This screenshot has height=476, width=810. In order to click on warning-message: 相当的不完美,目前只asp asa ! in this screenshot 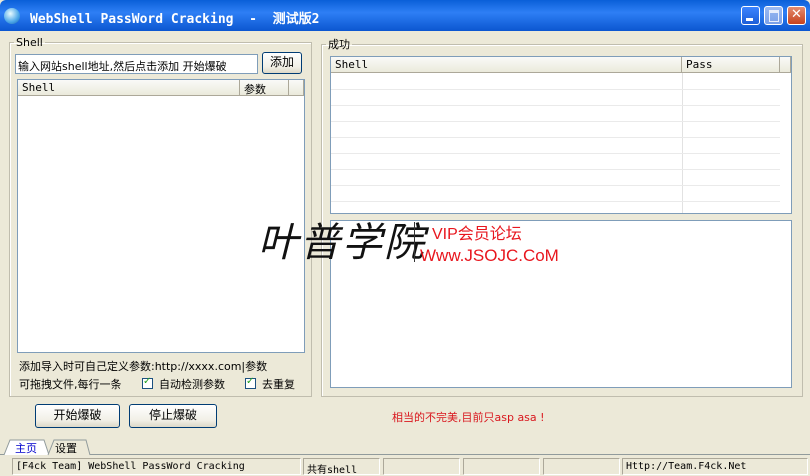, I will do `click(468, 417)`.